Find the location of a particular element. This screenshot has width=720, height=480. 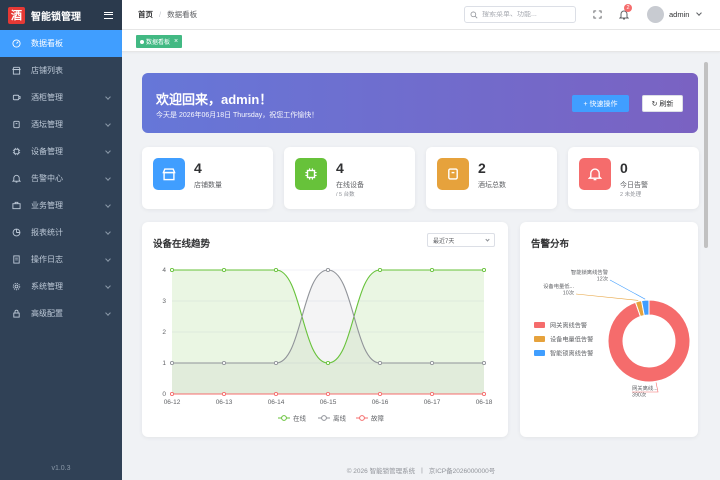

x-tick-label: 06-15 is located at coordinates (328, 402).